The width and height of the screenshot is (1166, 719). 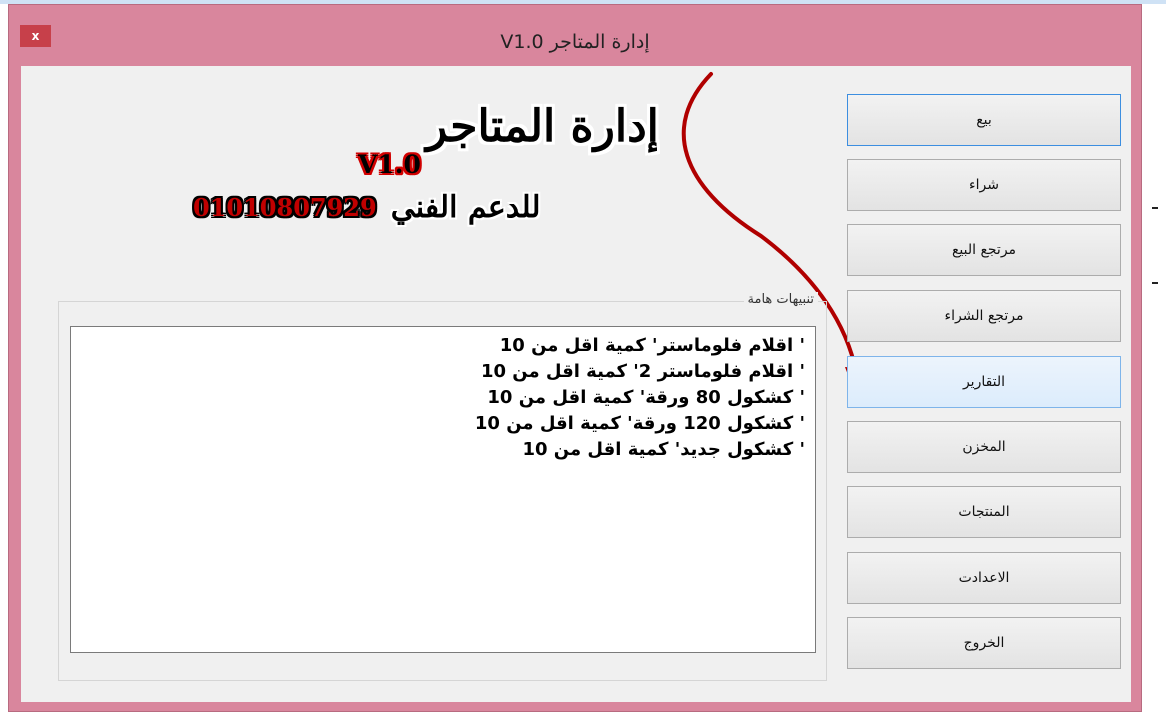 What do you see at coordinates (465, 207) in the screenshot?
I see `support-label: للدعم الفني` at bounding box center [465, 207].